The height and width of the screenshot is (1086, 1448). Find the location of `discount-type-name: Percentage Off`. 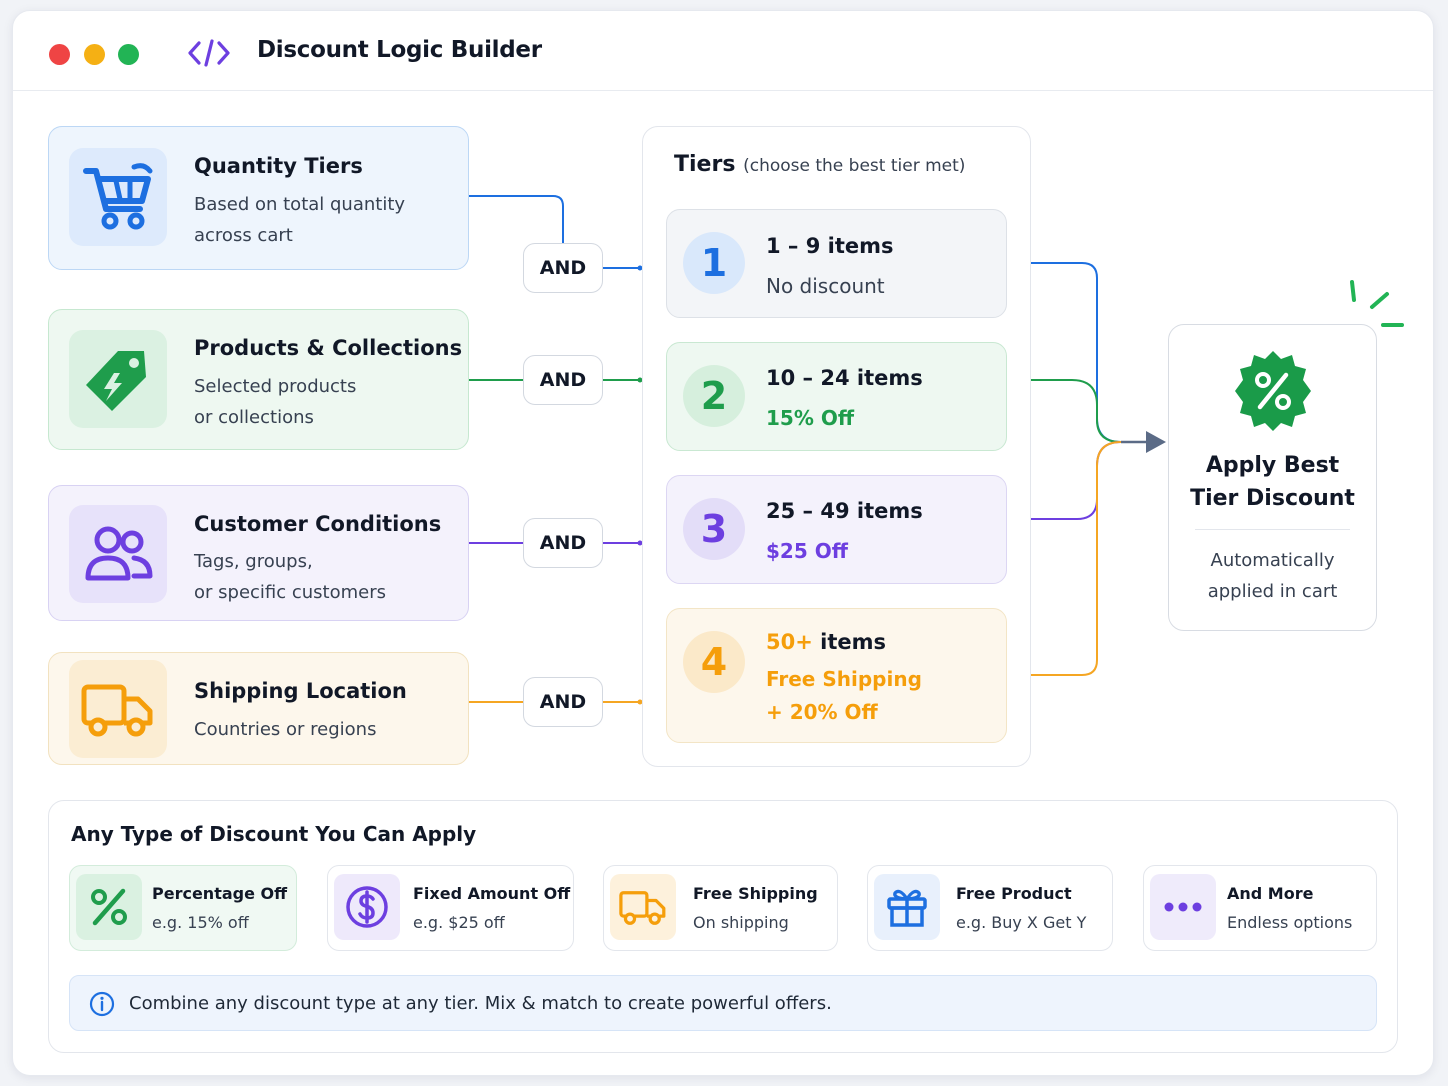

discount-type-name: Percentage Off is located at coordinates (220, 893).